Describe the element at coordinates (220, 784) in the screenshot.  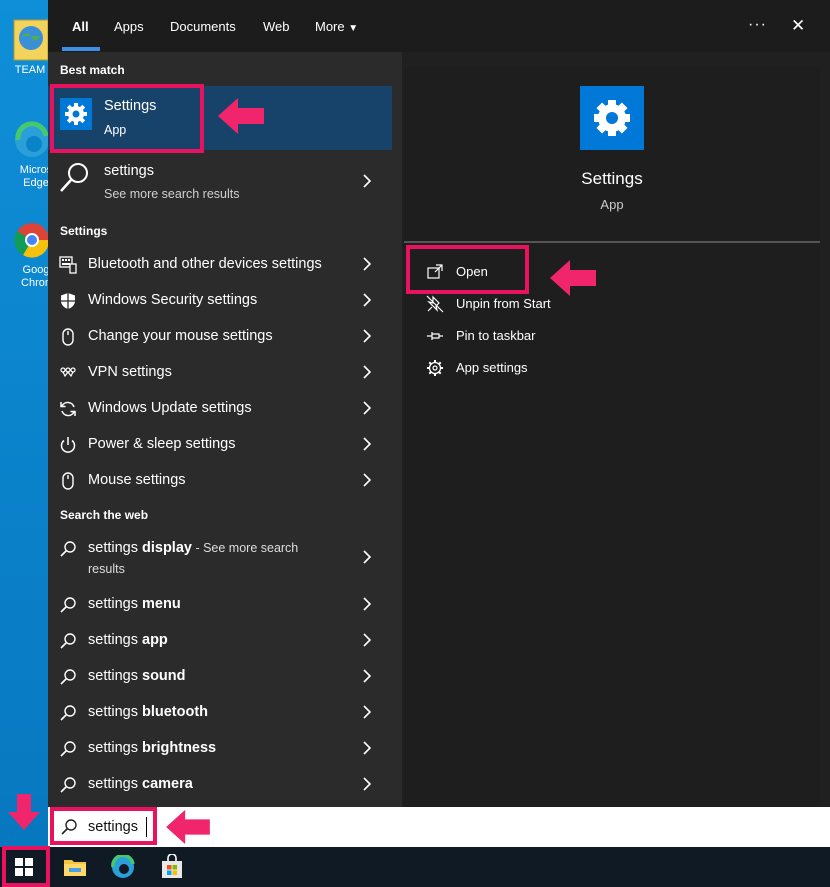
I see `web-item-camera: settings camera` at that location.